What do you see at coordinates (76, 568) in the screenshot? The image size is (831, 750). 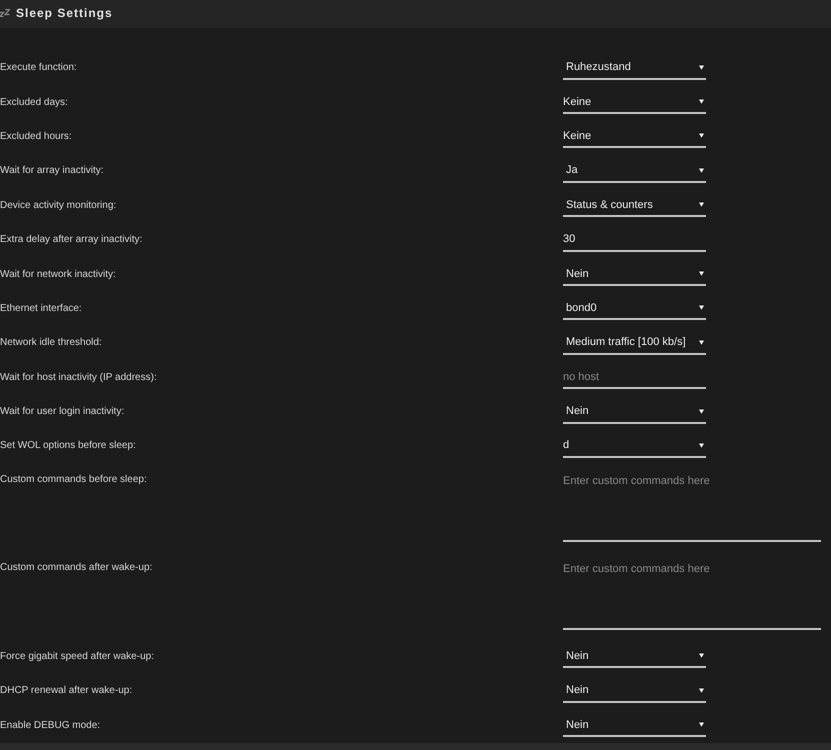 I see `setting-label: Custom commands after wake-up:` at bounding box center [76, 568].